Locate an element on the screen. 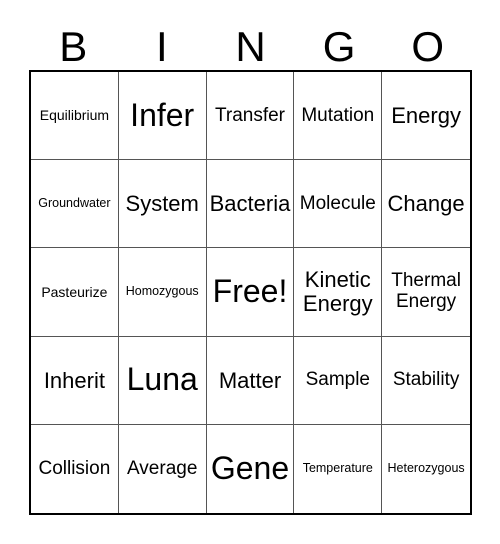 The width and height of the screenshot is (500, 544). bingo-cell-label: Molecule is located at coordinates (337, 203).